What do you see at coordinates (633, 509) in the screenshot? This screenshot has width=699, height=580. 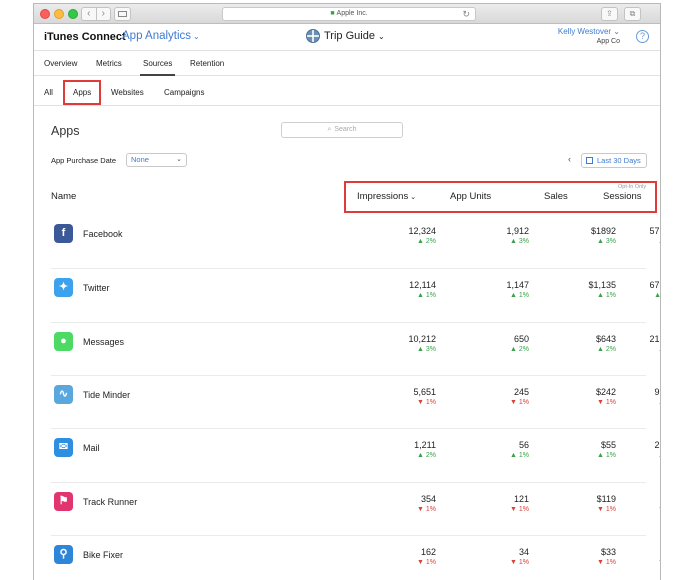 I see `sessions-change: ▼ 1%` at bounding box center [633, 509].